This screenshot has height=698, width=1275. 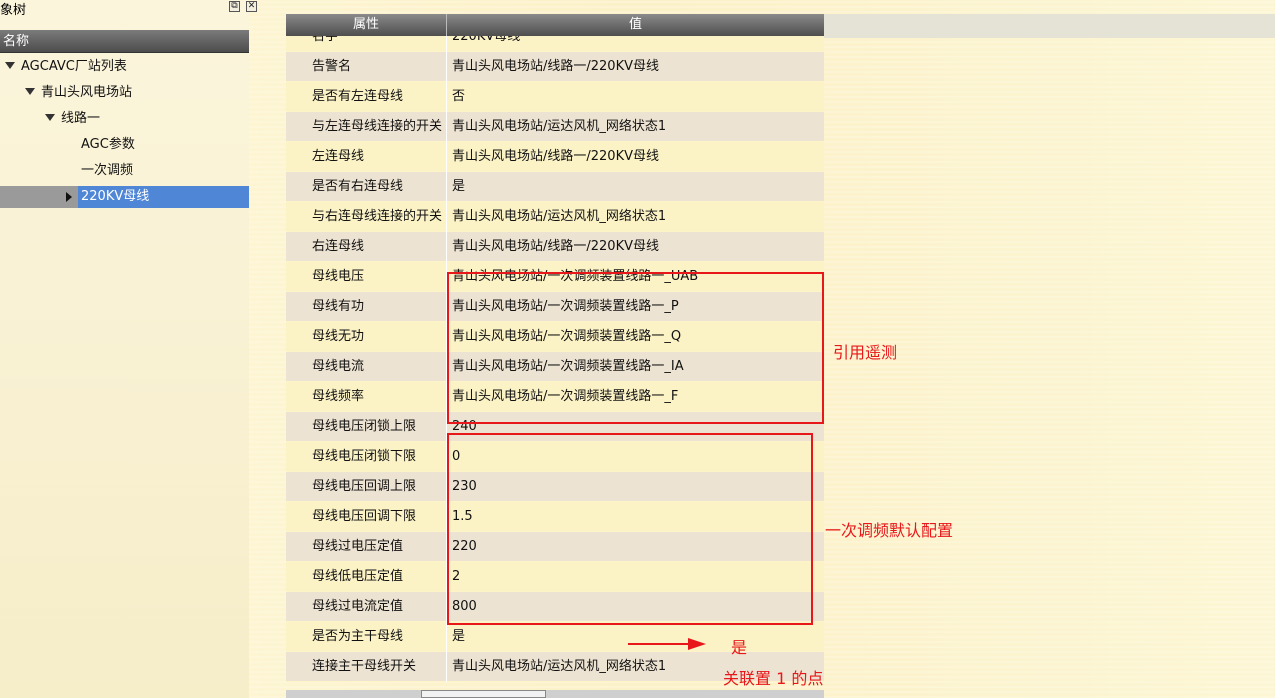 I want to click on table-header-filler, so click(x=1049, y=26).